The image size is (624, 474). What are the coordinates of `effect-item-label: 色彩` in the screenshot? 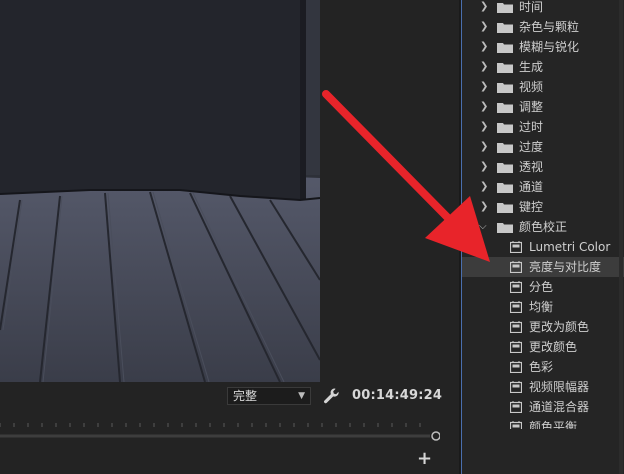 It's located at (541, 367).